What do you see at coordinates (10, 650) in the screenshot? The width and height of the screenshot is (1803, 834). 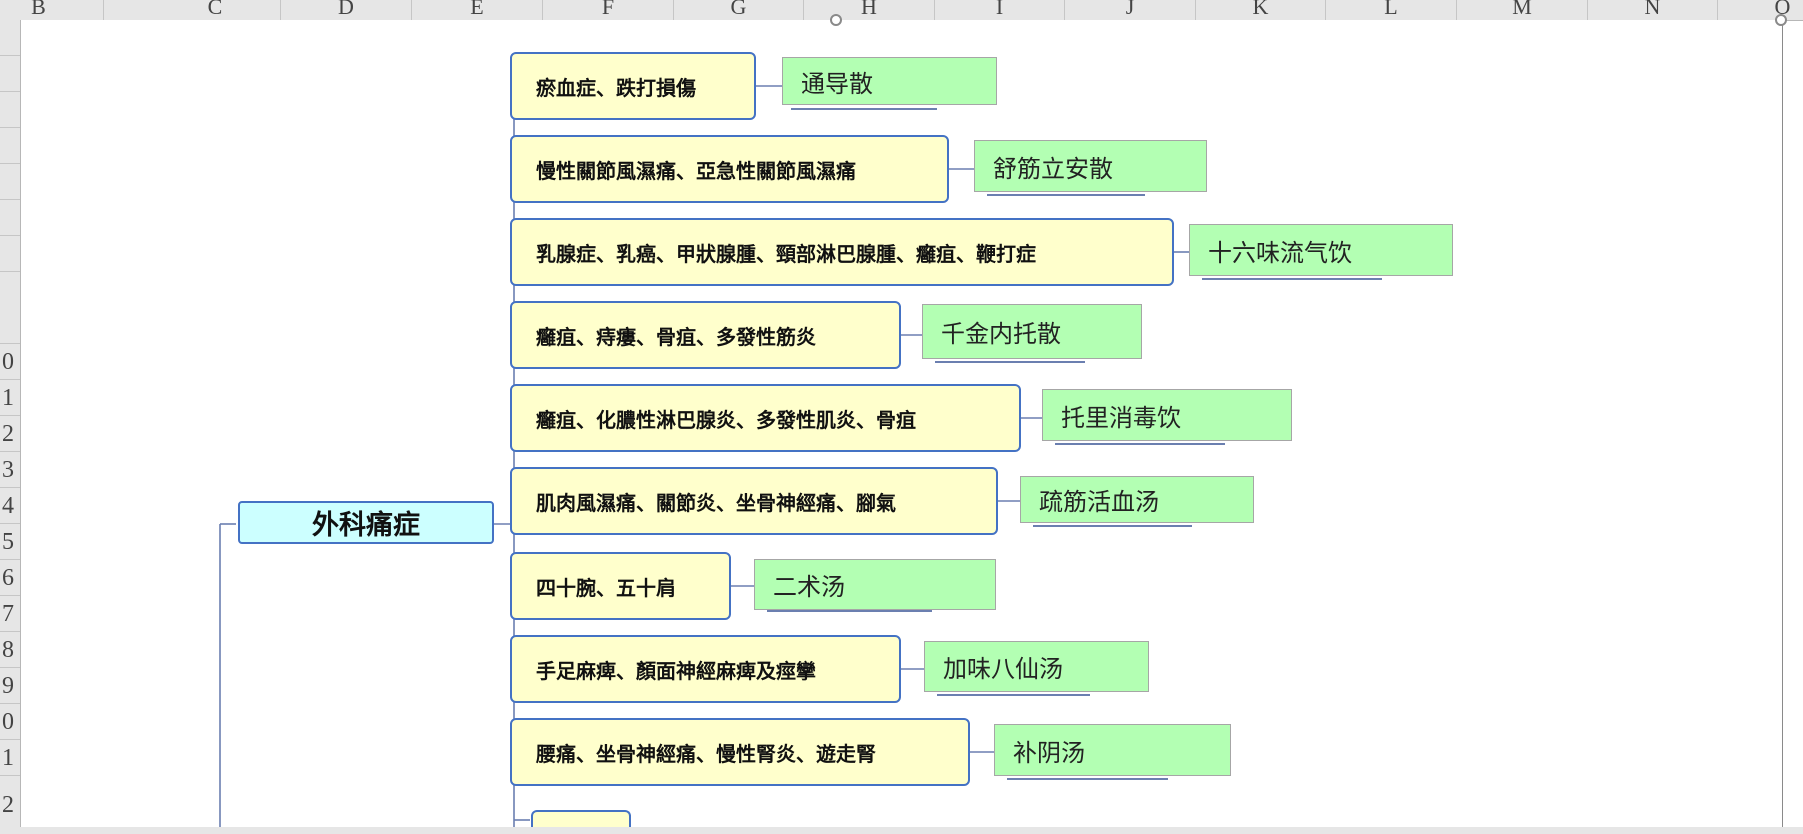 I see `row-header-cell: 8` at bounding box center [10, 650].